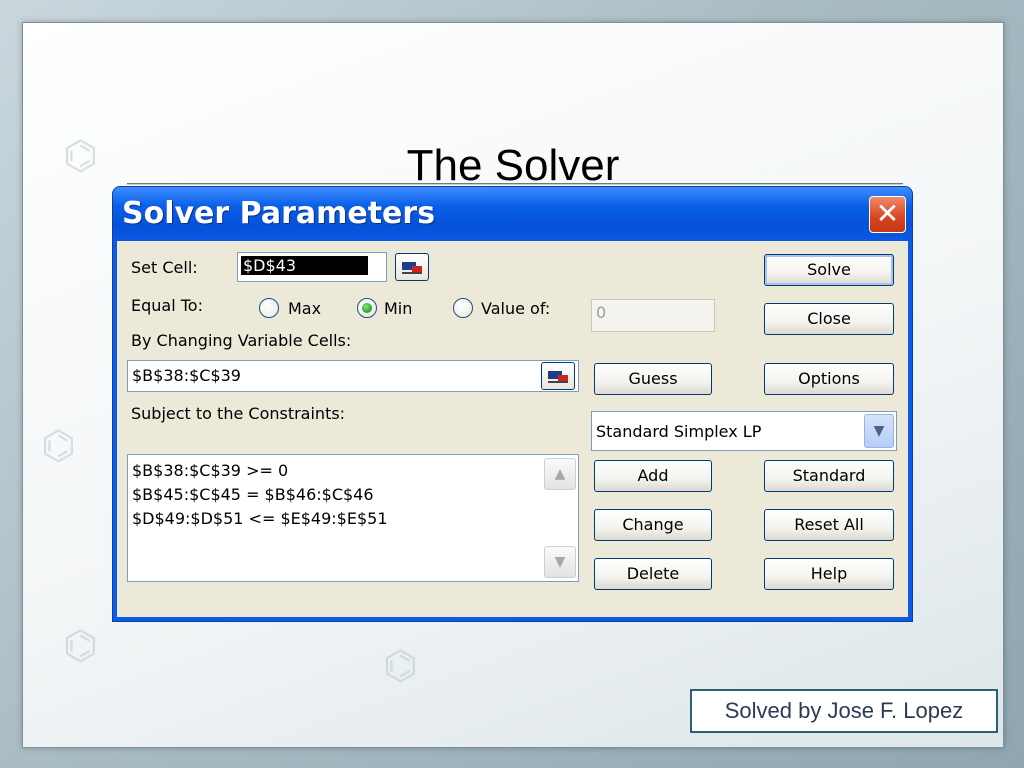 Image resolution: width=1024 pixels, height=768 pixels. What do you see at coordinates (512, 214) in the screenshot?
I see `dialog-titlebar: Solver Parameters ✕` at bounding box center [512, 214].